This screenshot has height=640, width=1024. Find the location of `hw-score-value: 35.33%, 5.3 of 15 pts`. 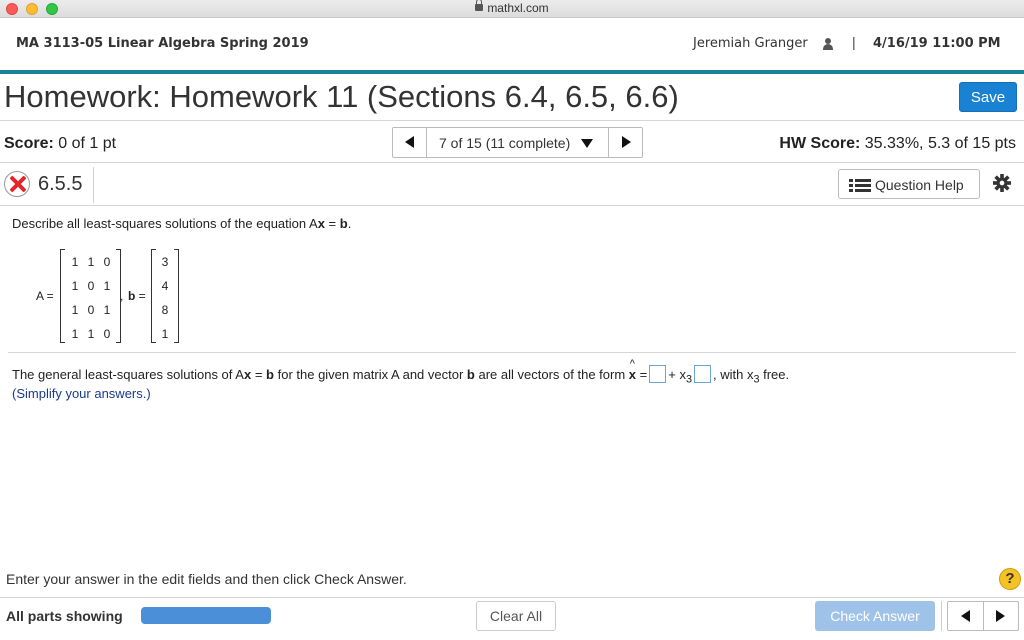

hw-score-value: 35.33%, 5.3 of 15 pts is located at coordinates (940, 143).